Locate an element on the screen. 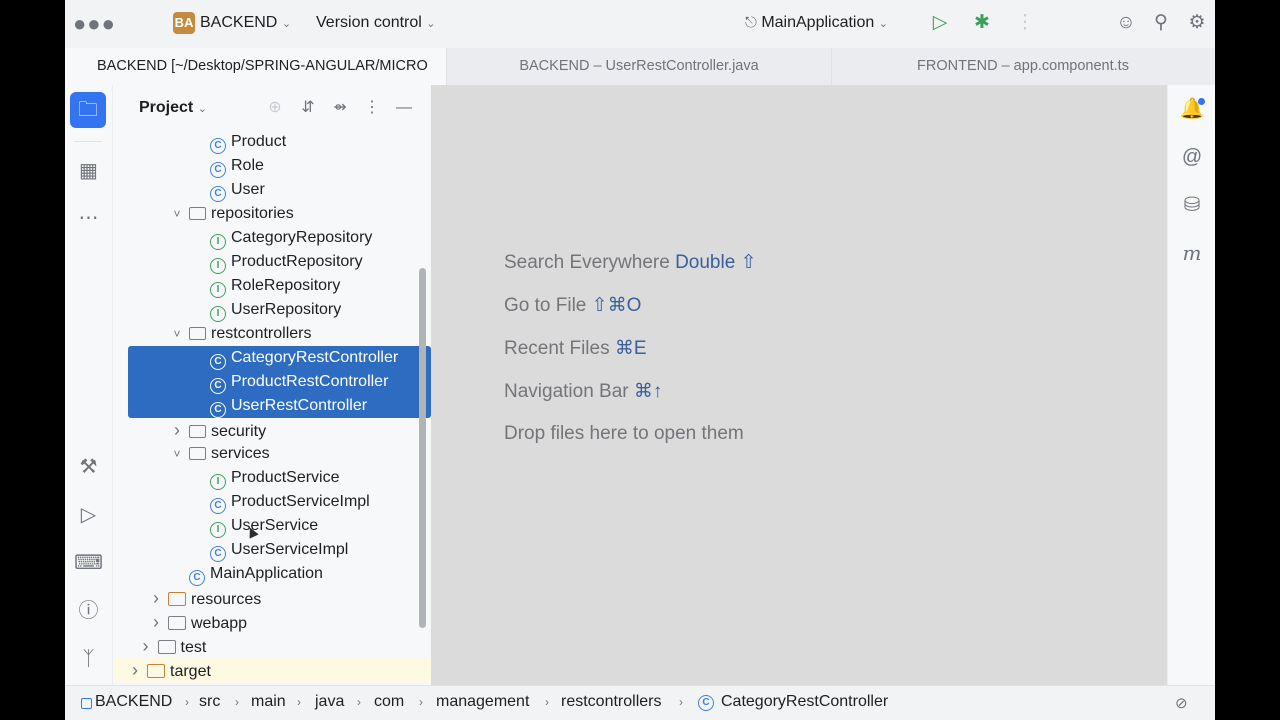 This screenshot has height=720, width=1280. panel-title-label: Project is located at coordinates (166, 107).